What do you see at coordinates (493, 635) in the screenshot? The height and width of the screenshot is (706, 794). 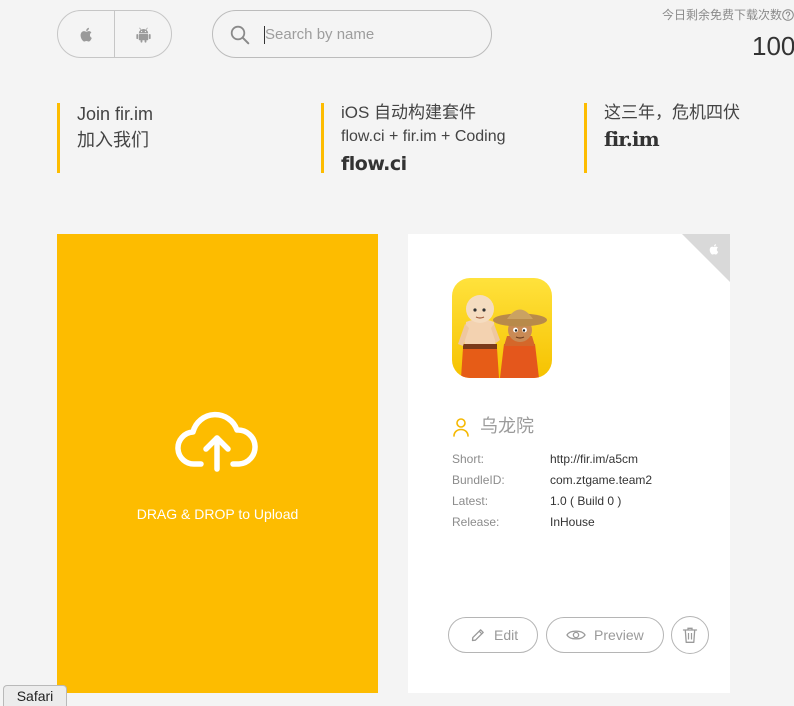 I see `edit-button: Edit` at bounding box center [493, 635].